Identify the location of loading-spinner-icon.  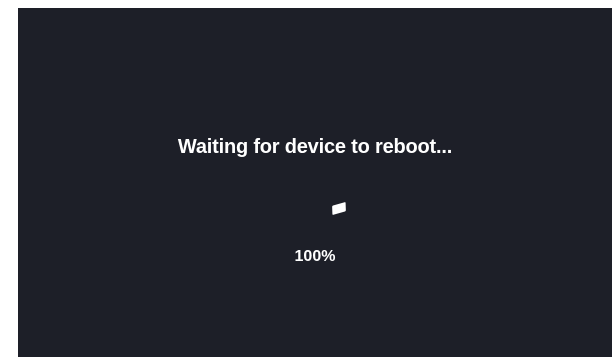
(339, 208).